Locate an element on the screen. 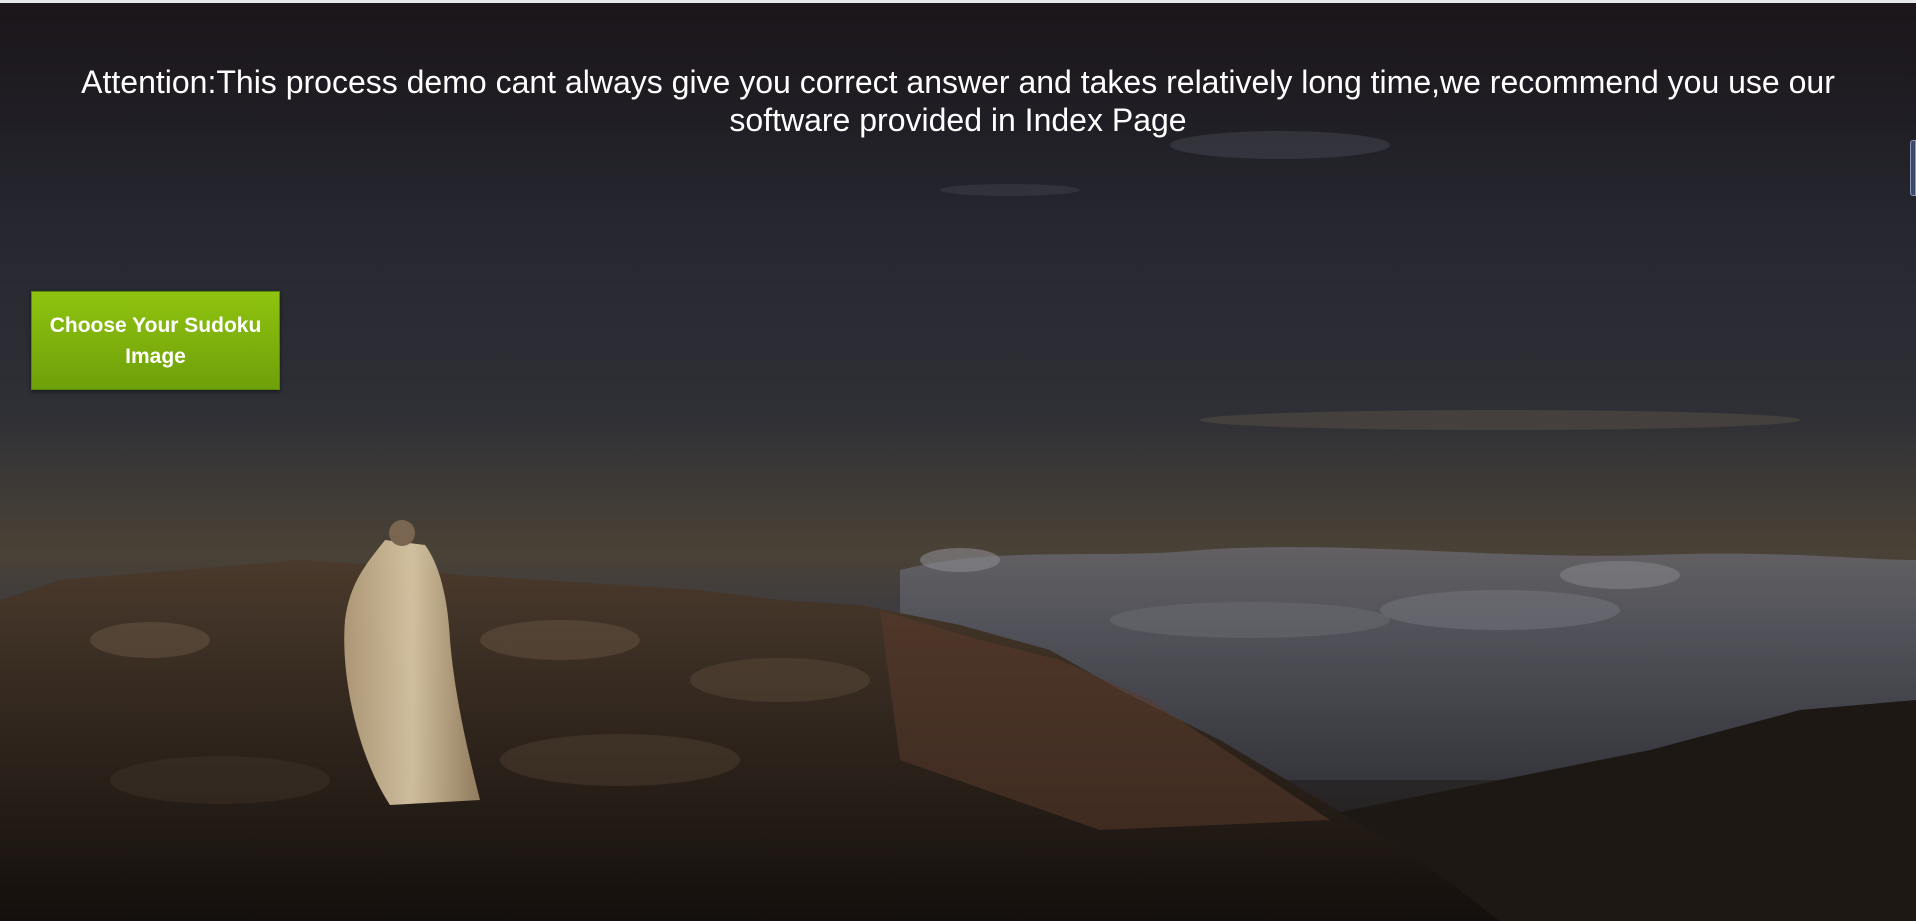  choose-sudoku-image-label: Choose Your Sudoku Image is located at coordinates (155, 340).